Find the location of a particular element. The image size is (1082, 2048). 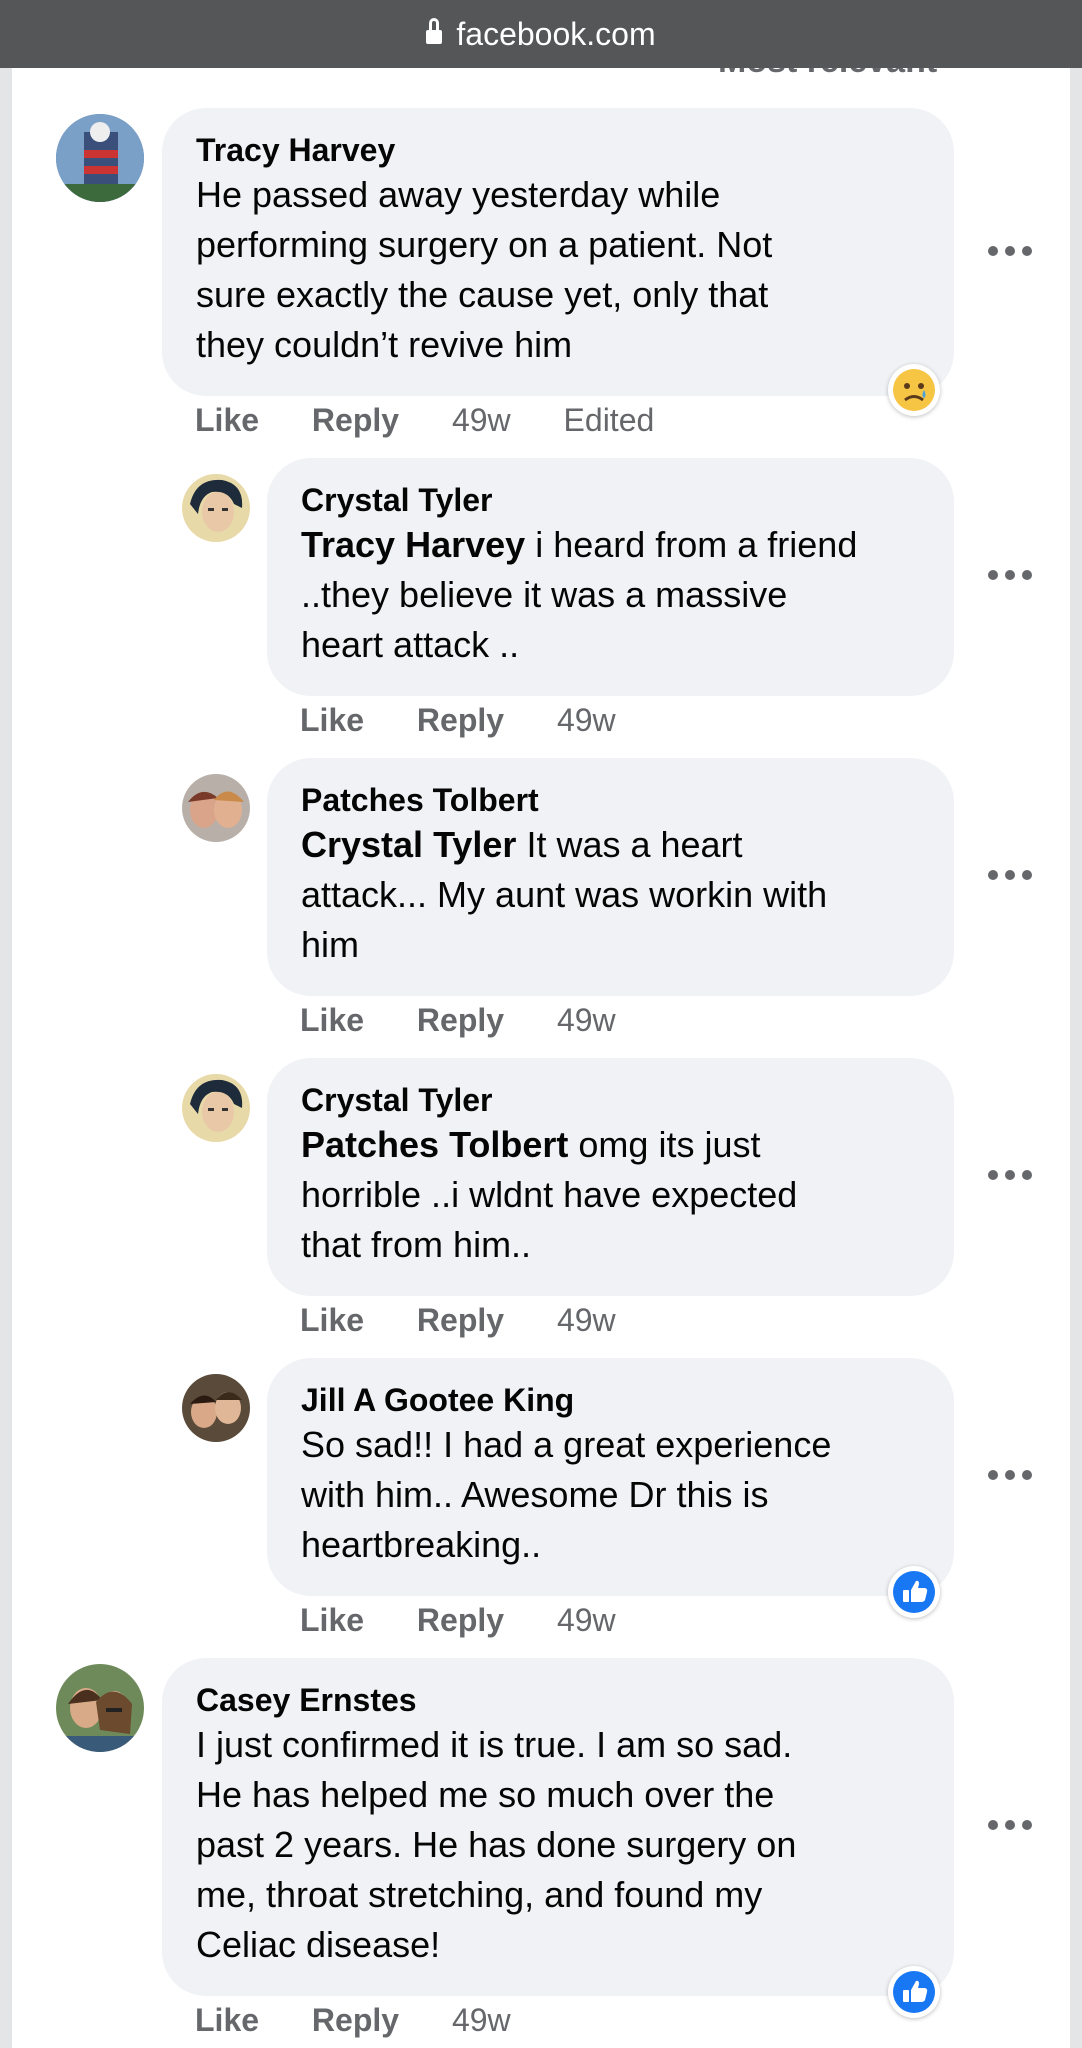

edited-label: Edited is located at coordinates (609, 420).